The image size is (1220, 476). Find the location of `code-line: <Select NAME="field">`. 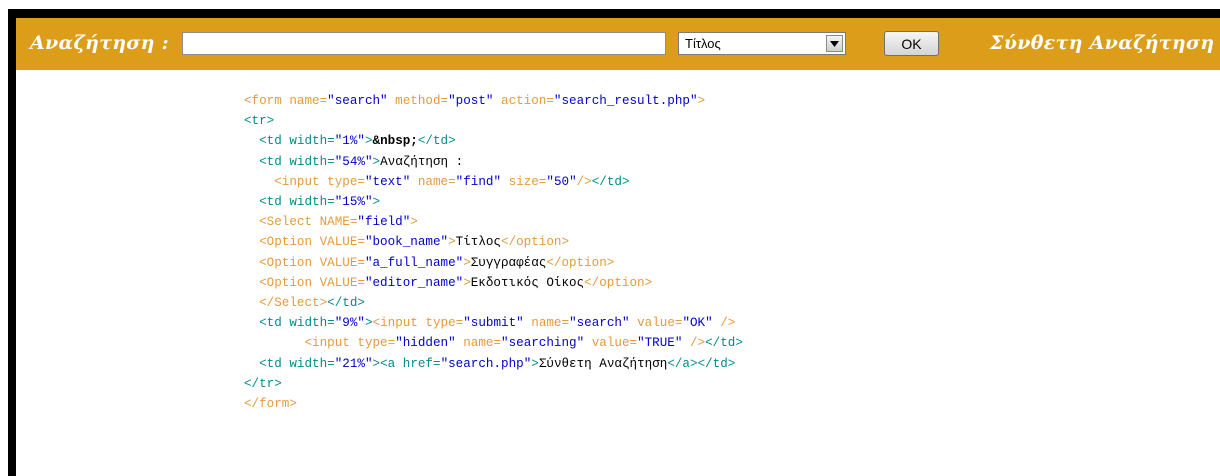

code-line: <Select NAME="field"> is located at coordinates (338, 222).